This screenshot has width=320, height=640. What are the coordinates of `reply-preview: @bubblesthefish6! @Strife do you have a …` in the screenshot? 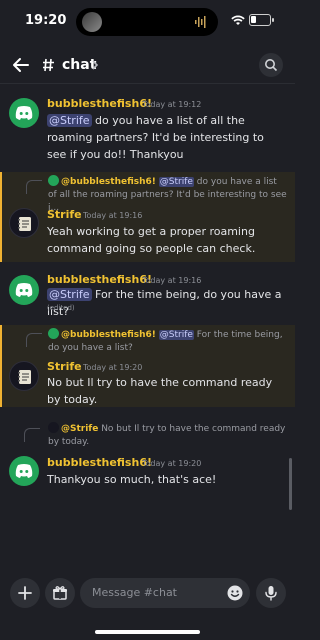 It's located at (168, 195).